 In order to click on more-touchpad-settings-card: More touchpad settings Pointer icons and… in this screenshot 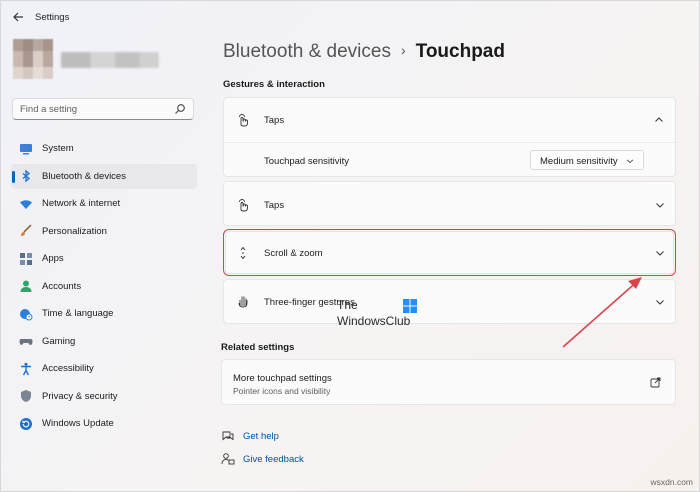, I will do `click(448, 382)`.